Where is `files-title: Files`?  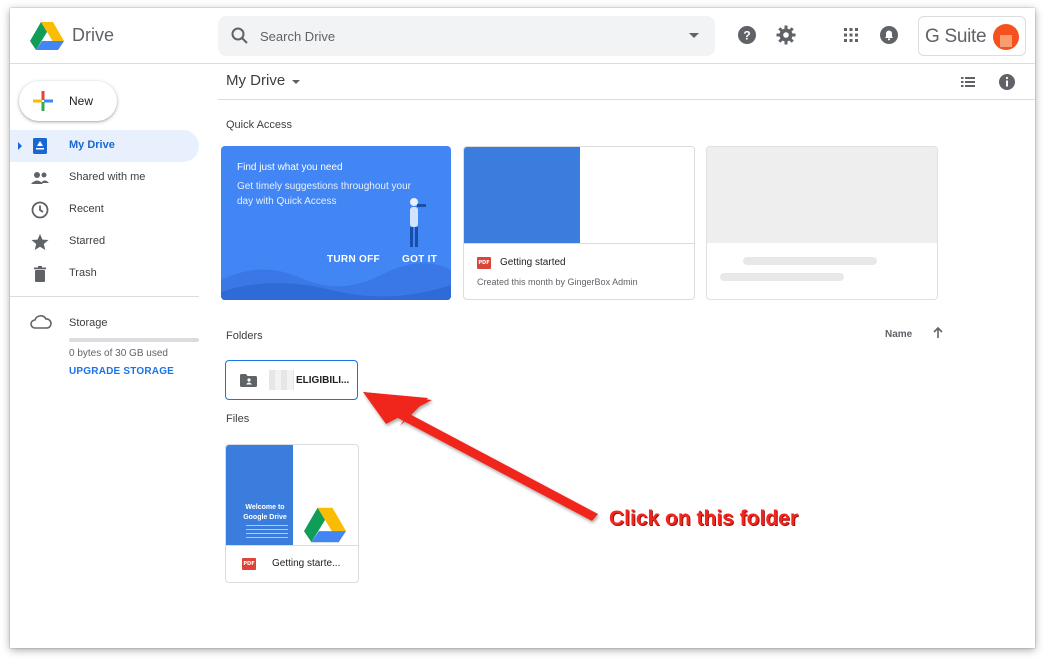 files-title: Files is located at coordinates (238, 419).